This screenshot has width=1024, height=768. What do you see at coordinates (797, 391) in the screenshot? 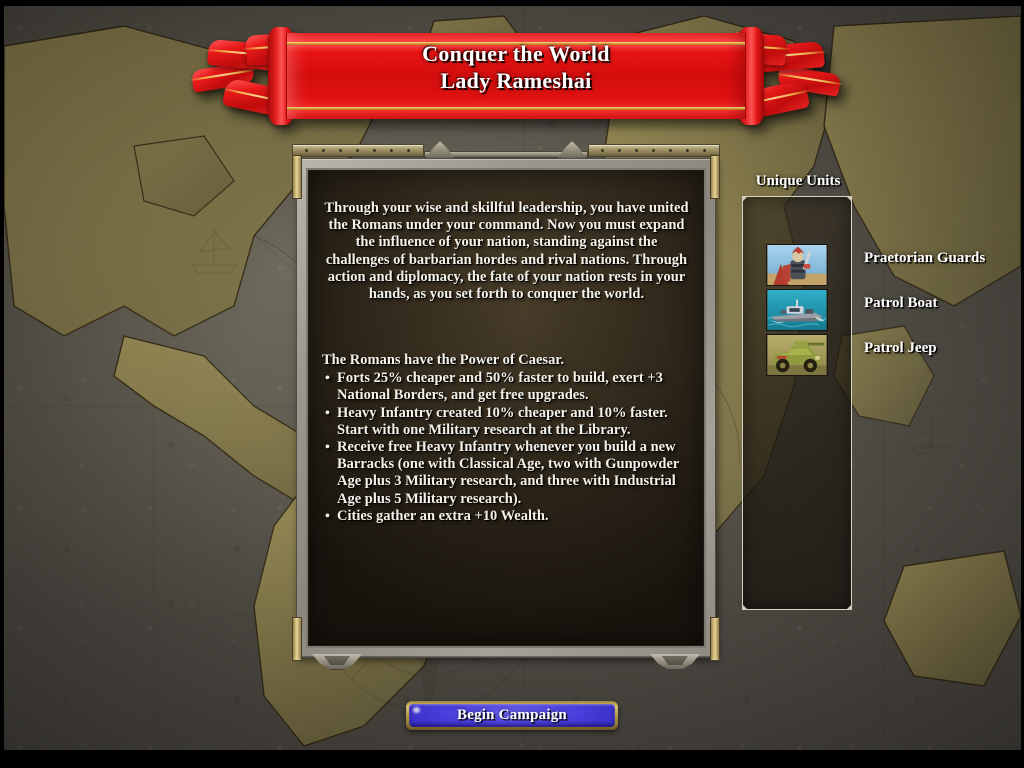
I see `unique-units-panel: Unique Units` at bounding box center [797, 391].